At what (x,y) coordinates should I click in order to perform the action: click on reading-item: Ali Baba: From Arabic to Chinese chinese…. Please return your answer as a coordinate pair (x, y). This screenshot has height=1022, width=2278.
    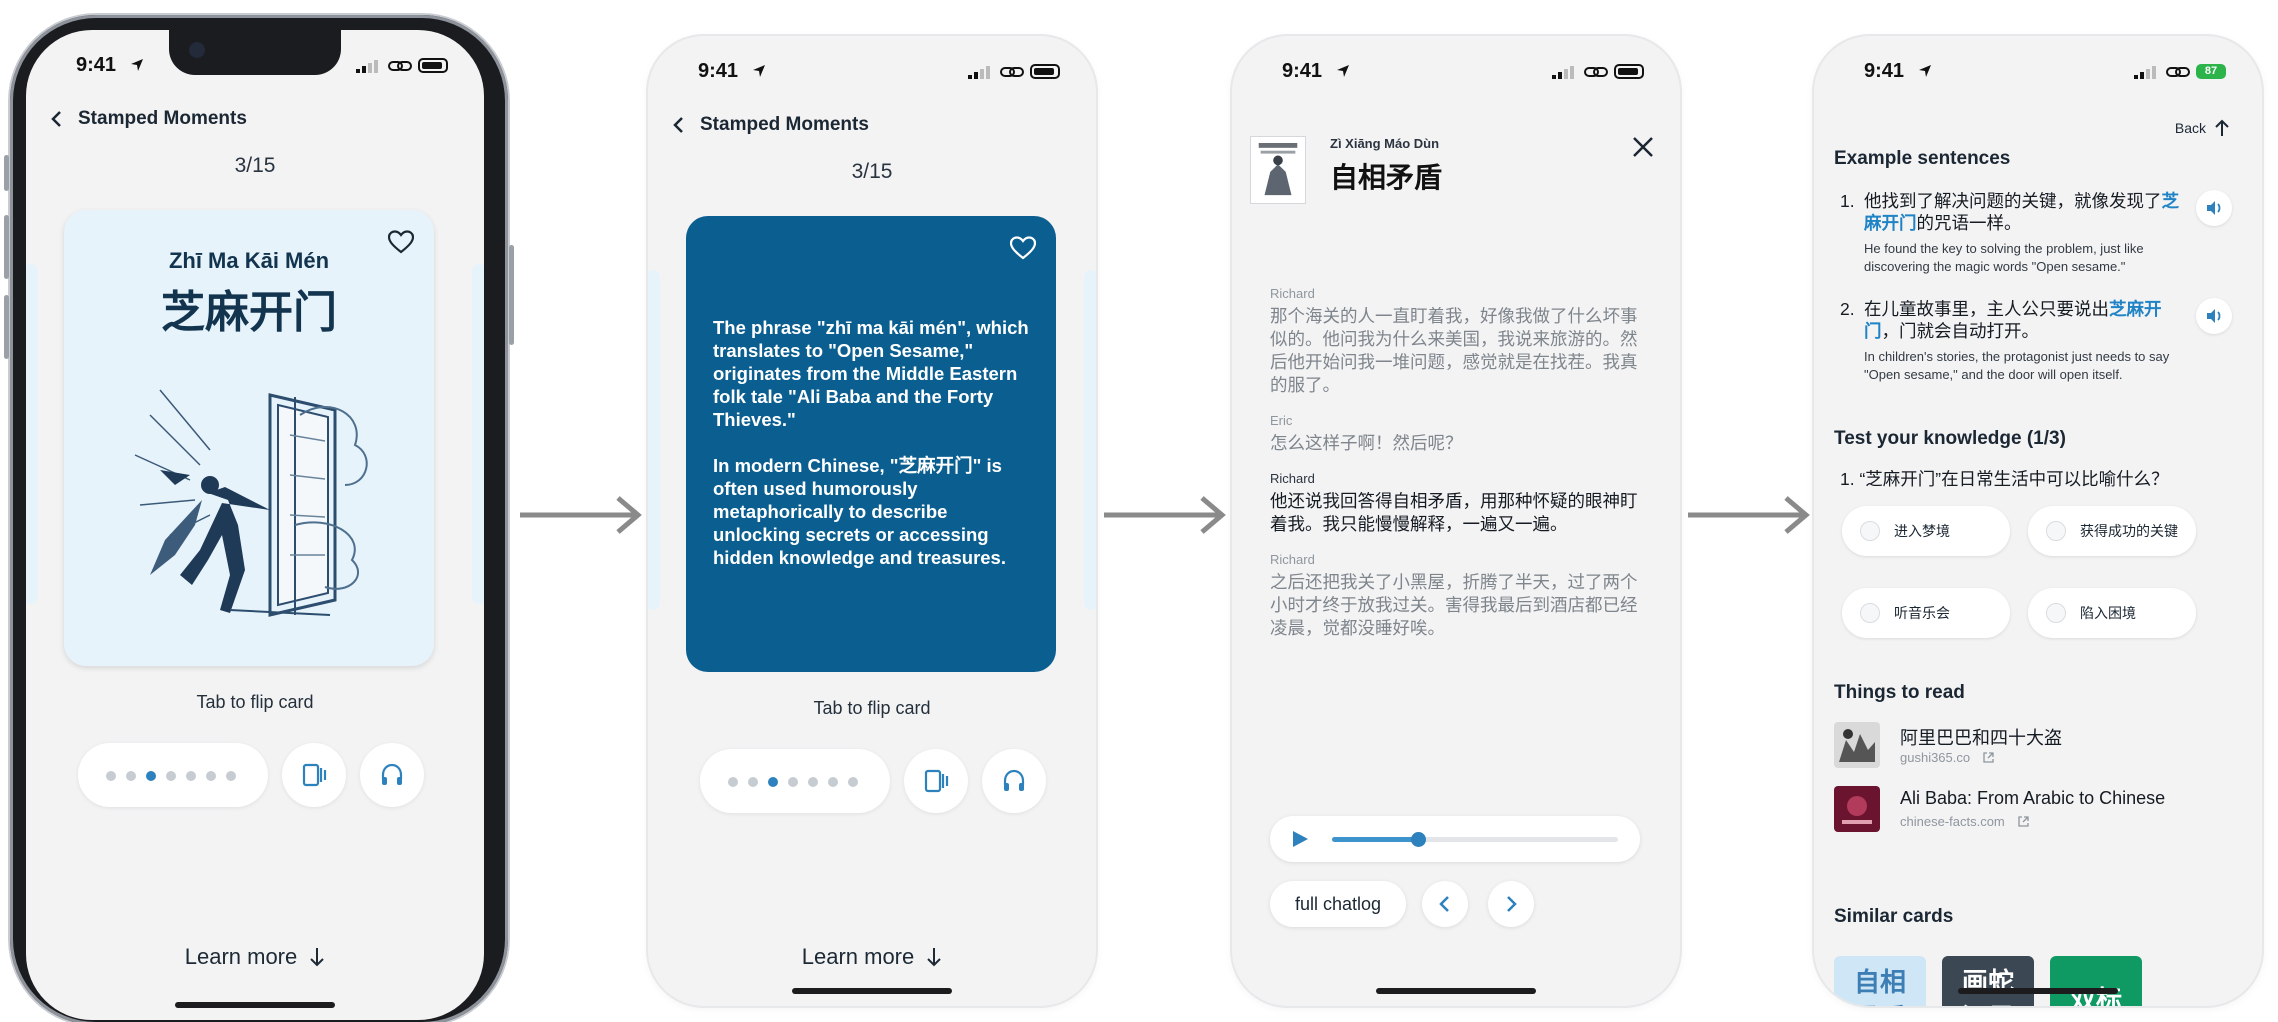
    Looking at the image, I should click on (2034, 809).